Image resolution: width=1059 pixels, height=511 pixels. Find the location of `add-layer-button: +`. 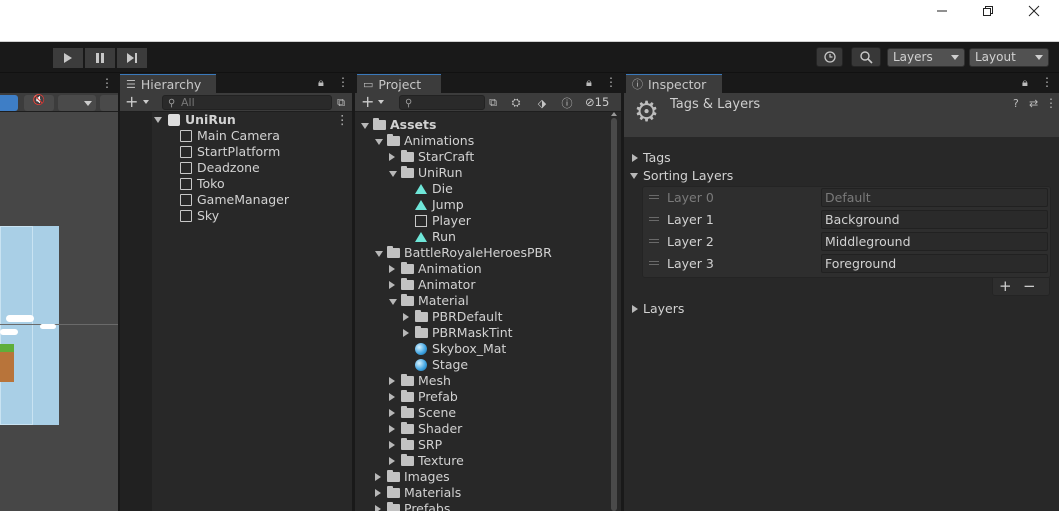

add-layer-button: + is located at coordinates (1005, 286).